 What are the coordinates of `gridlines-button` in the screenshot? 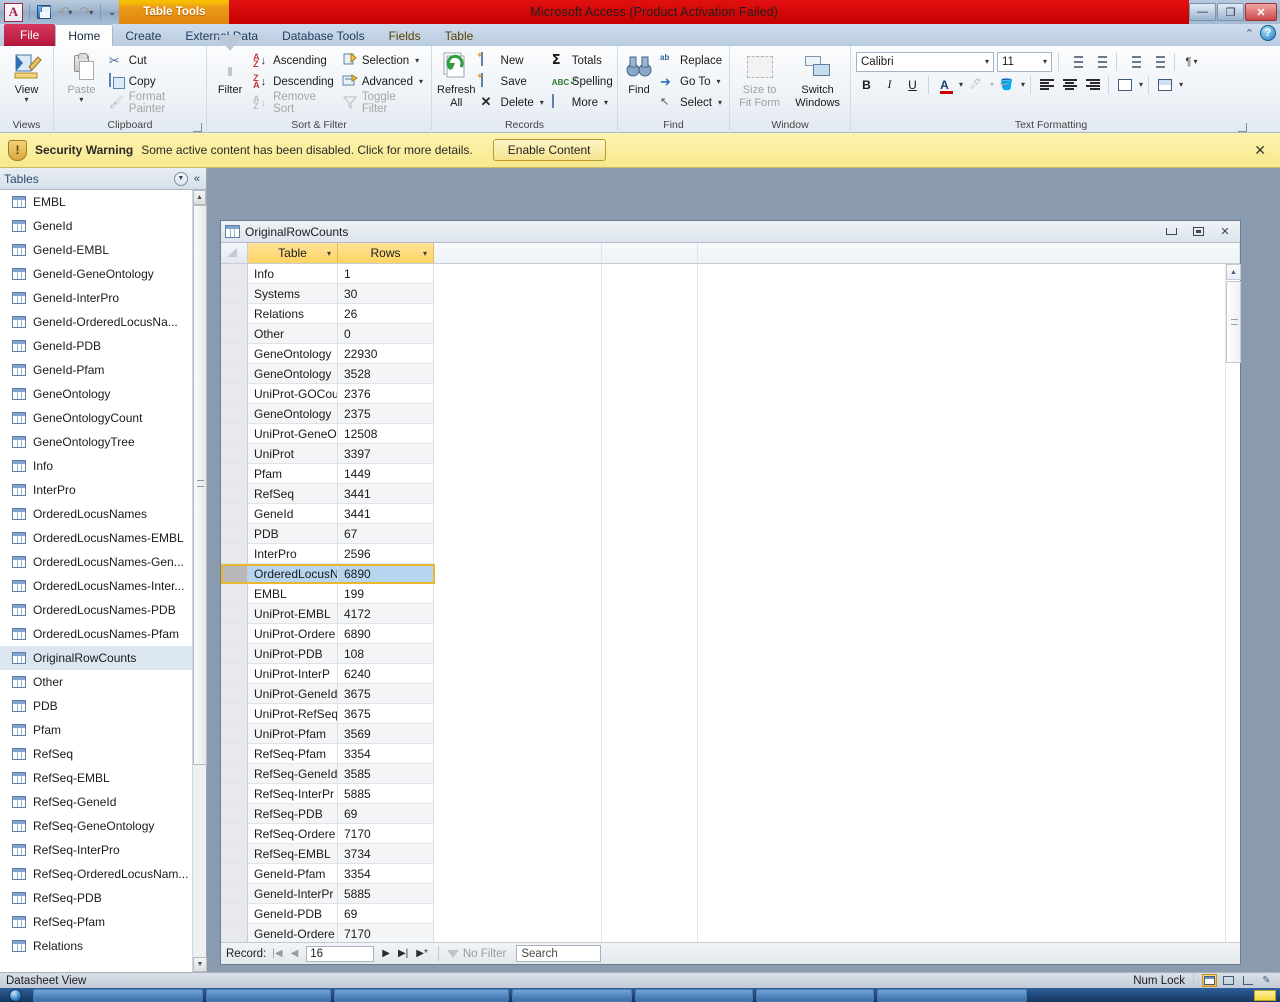 It's located at (1124, 84).